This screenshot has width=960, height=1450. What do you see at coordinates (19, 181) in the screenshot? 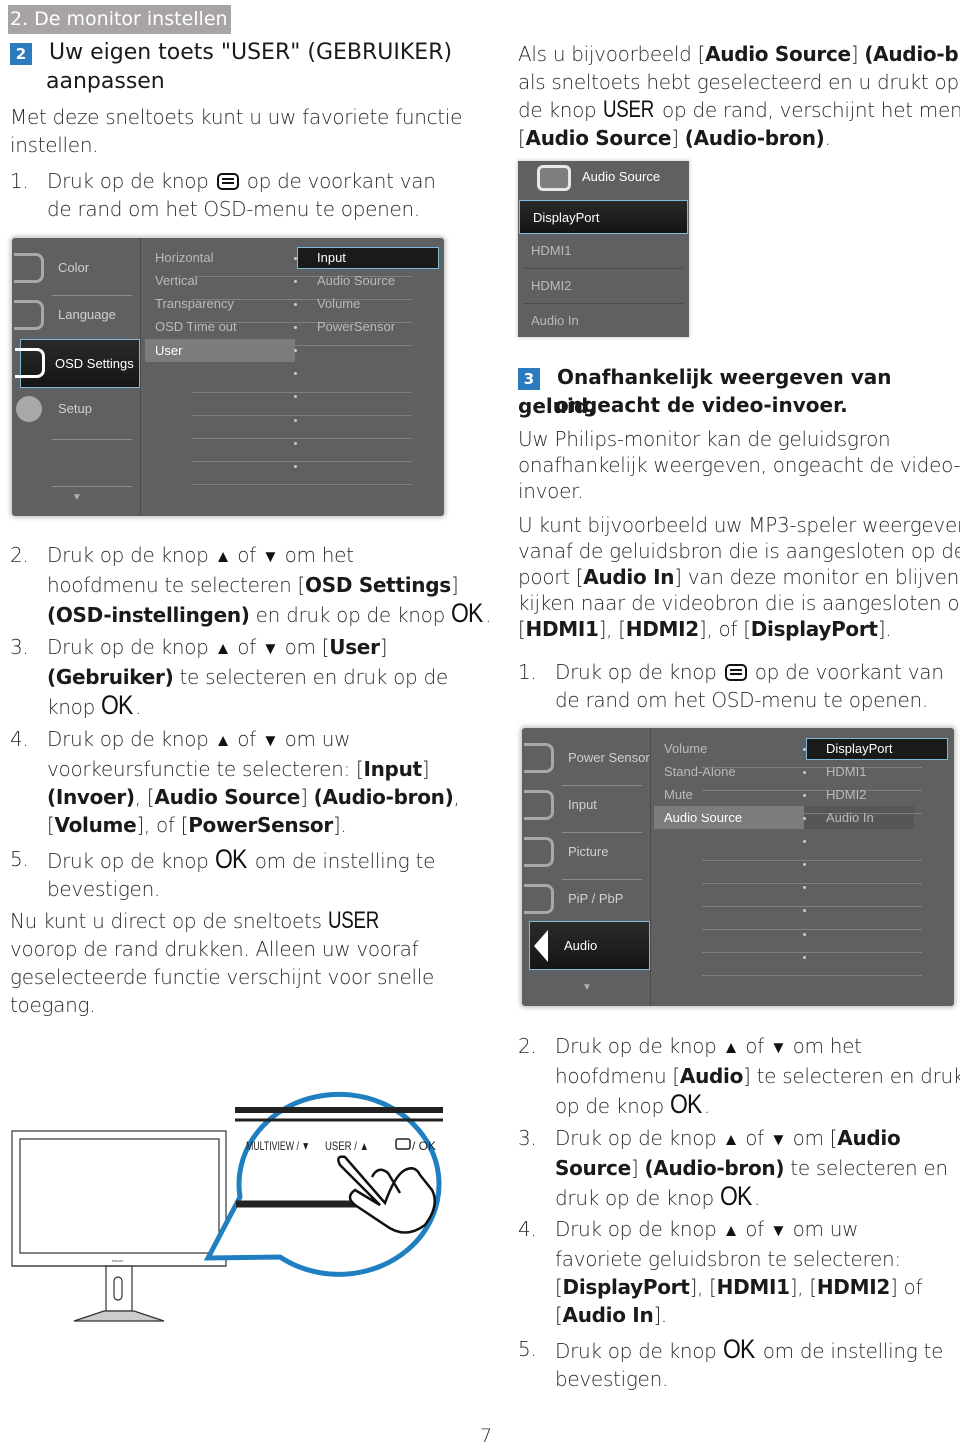
I see `step-number: 1.` at bounding box center [19, 181].